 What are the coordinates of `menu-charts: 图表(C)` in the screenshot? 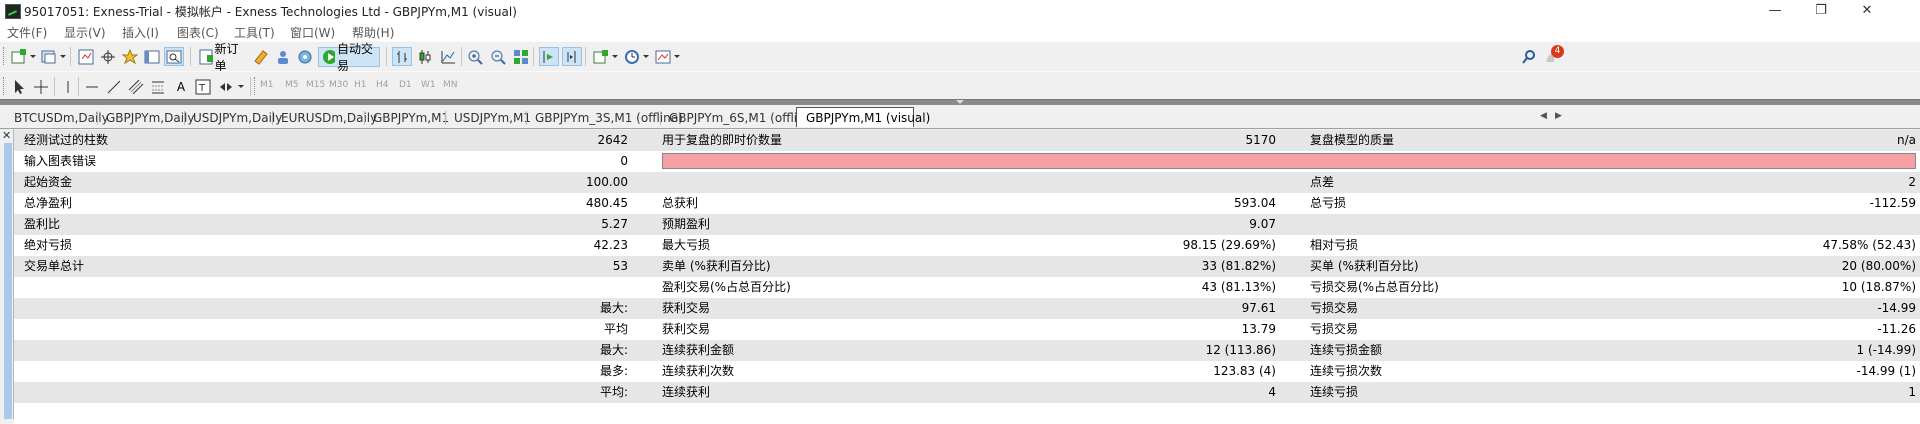 It's located at (198, 32).